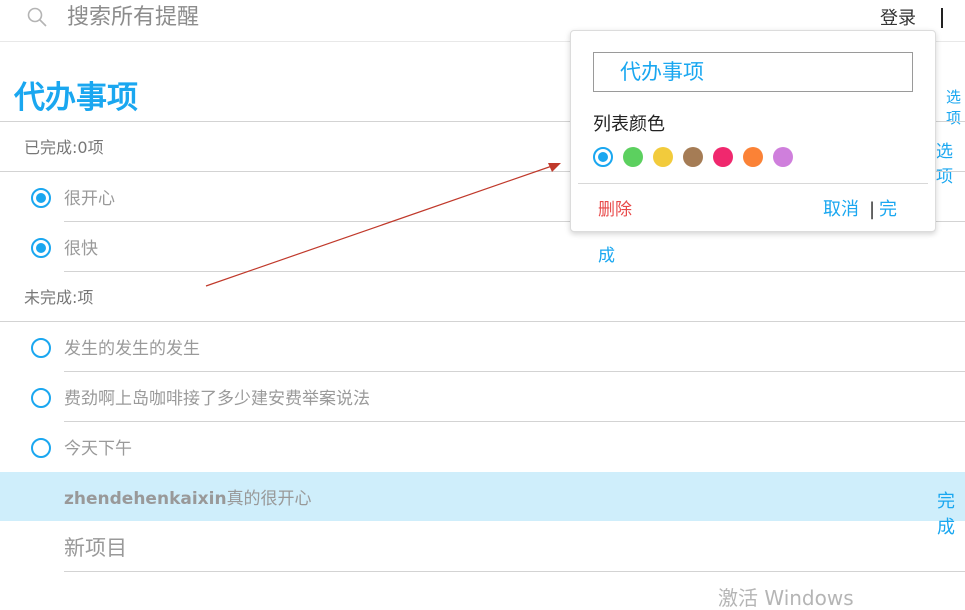 This screenshot has width=965, height=610. I want to click on text-cursor, so click(942, 18).